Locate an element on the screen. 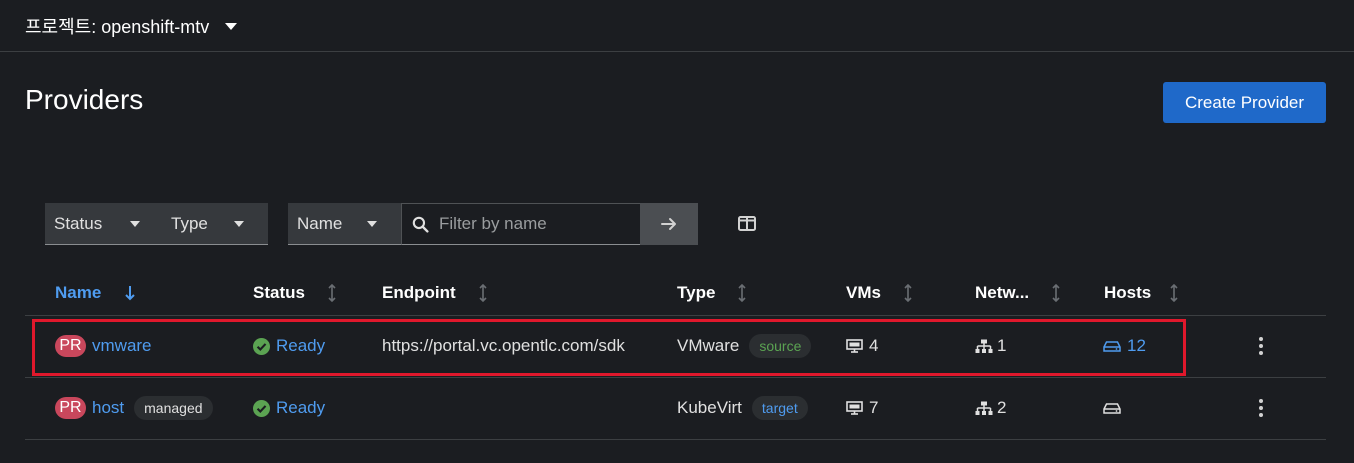 This screenshot has height=463, width=1354. search-icon is located at coordinates (420, 224).